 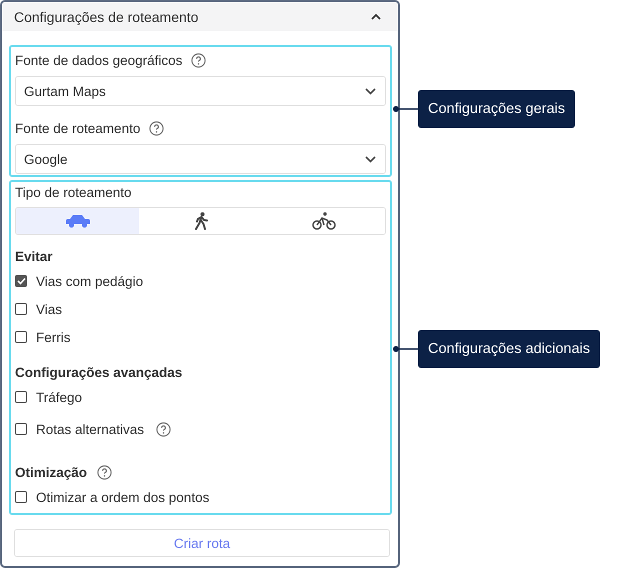 What do you see at coordinates (123, 497) in the screenshot?
I see `checkbox-label: Otimizar a ordem dos pontos` at bounding box center [123, 497].